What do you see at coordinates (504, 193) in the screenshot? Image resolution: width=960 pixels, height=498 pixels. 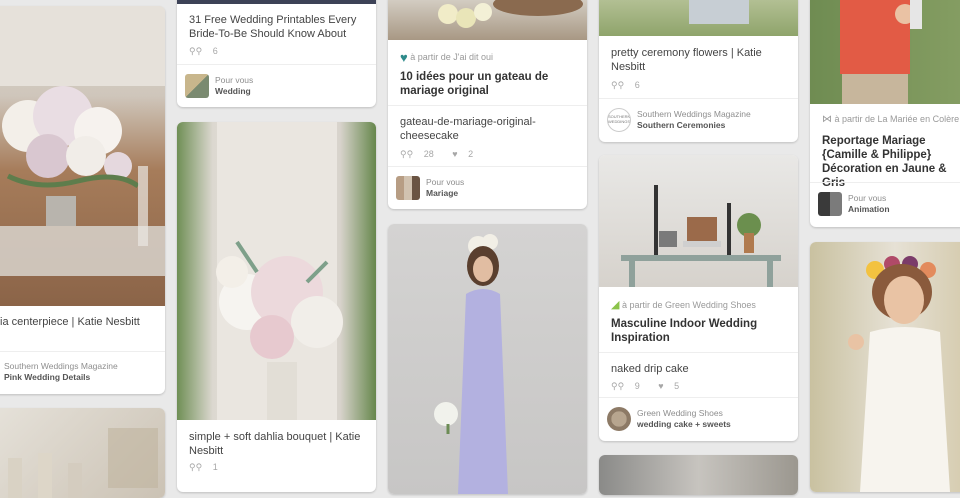 I see `footer-board: Mariage` at bounding box center [504, 193].